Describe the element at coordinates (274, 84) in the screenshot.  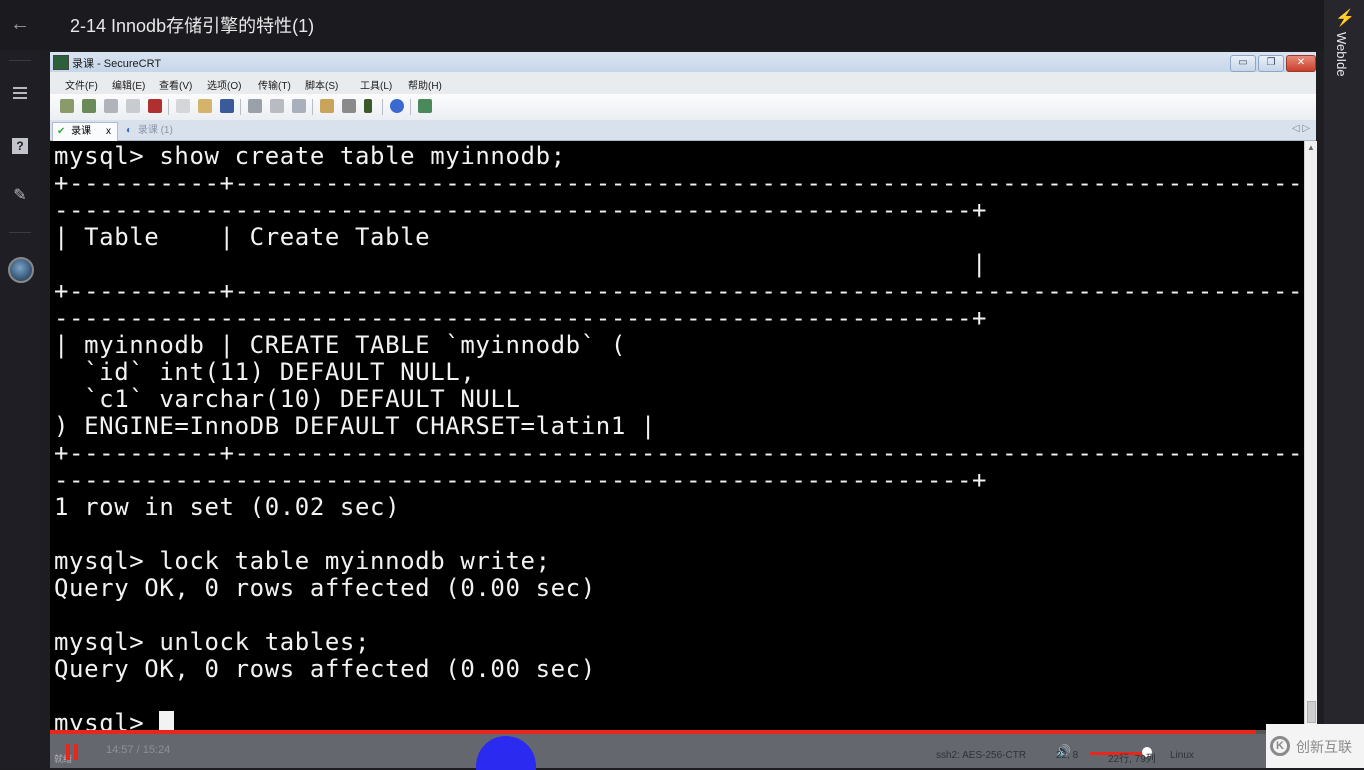
I see `menu-transfer: 传输(T)` at that location.